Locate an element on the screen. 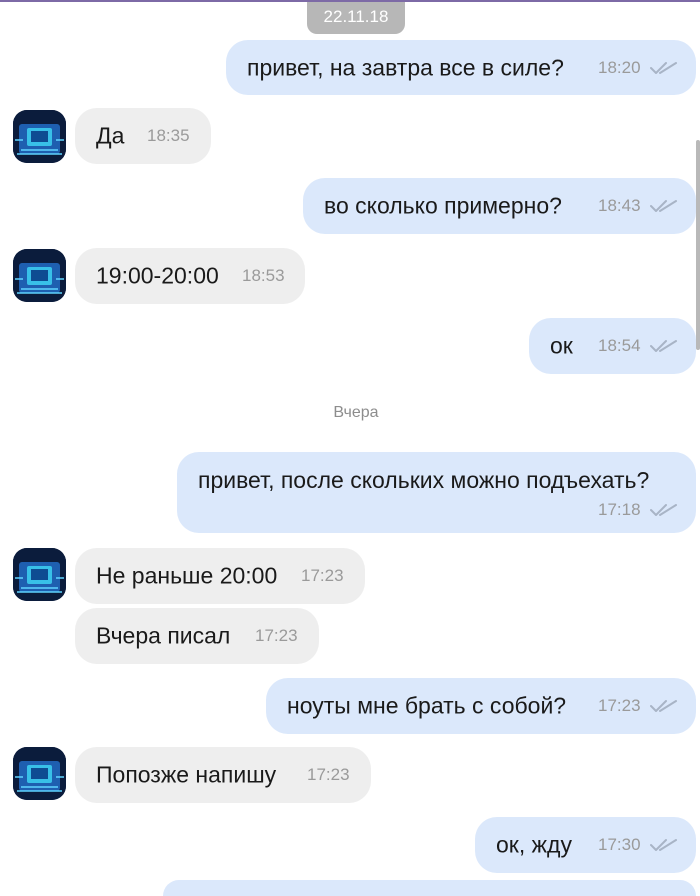 The image size is (700, 896). message-outgoing: ноуты мне брать с собой? 17:23 is located at coordinates (481, 706).